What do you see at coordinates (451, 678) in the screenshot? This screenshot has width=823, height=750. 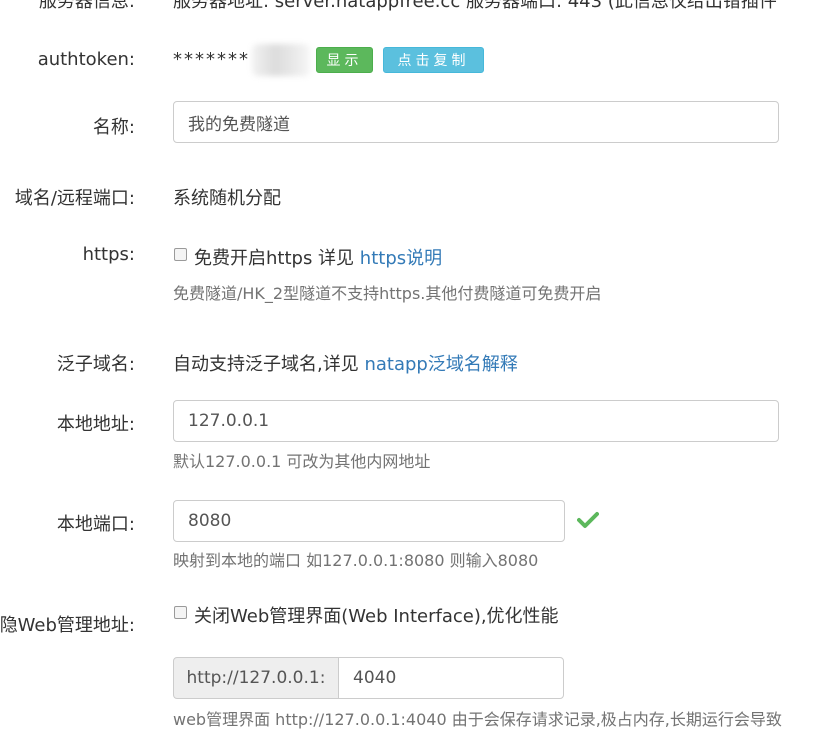 I see `web-port-input` at bounding box center [451, 678].